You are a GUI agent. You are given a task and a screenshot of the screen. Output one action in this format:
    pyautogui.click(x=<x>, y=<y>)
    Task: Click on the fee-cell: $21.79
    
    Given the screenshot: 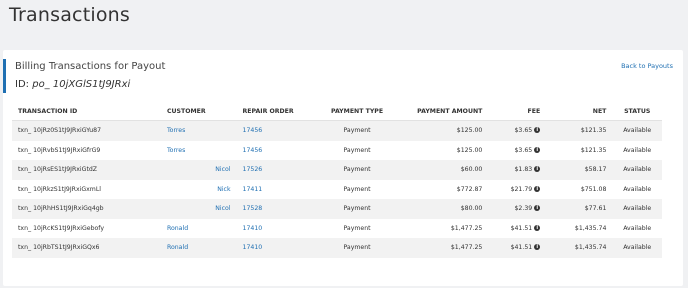 What is the action you would take?
    pyautogui.click(x=521, y=189)
    